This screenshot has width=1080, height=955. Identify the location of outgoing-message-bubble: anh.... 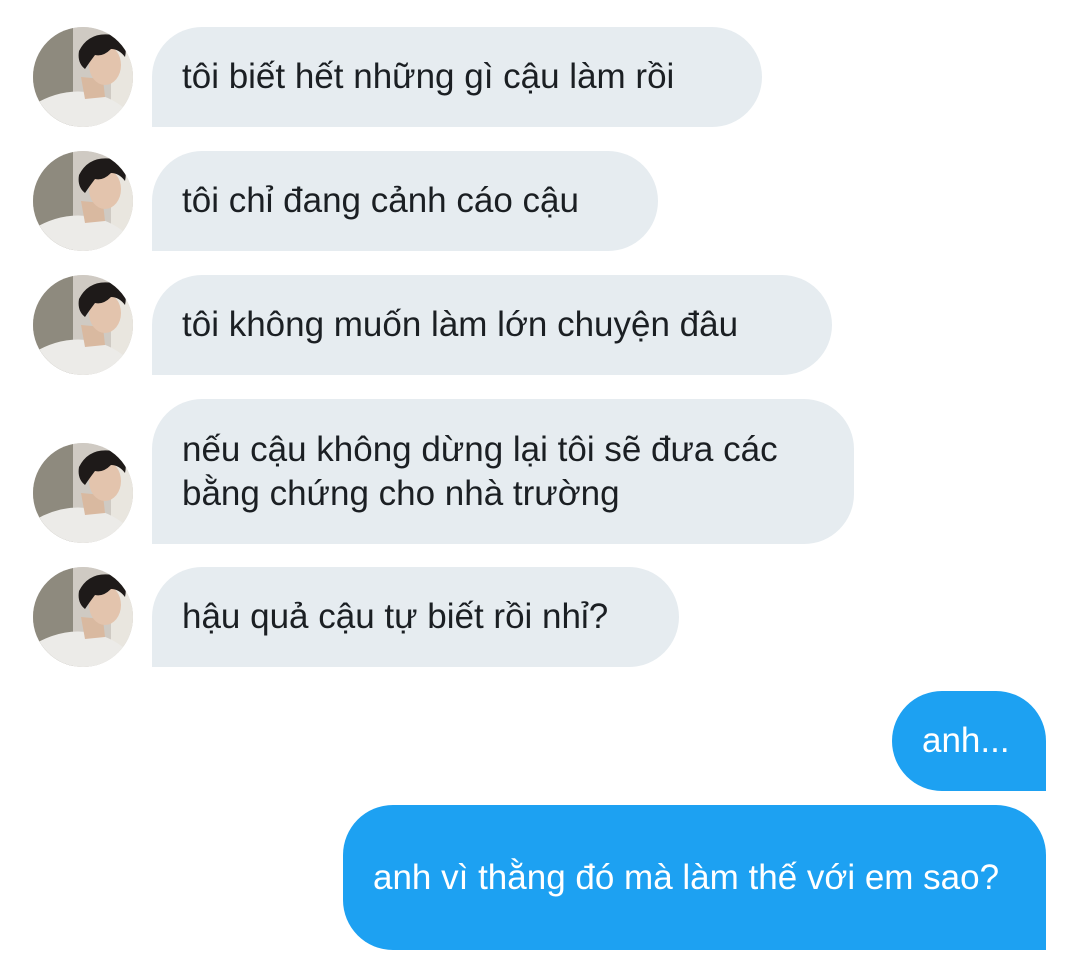
(969, 741).